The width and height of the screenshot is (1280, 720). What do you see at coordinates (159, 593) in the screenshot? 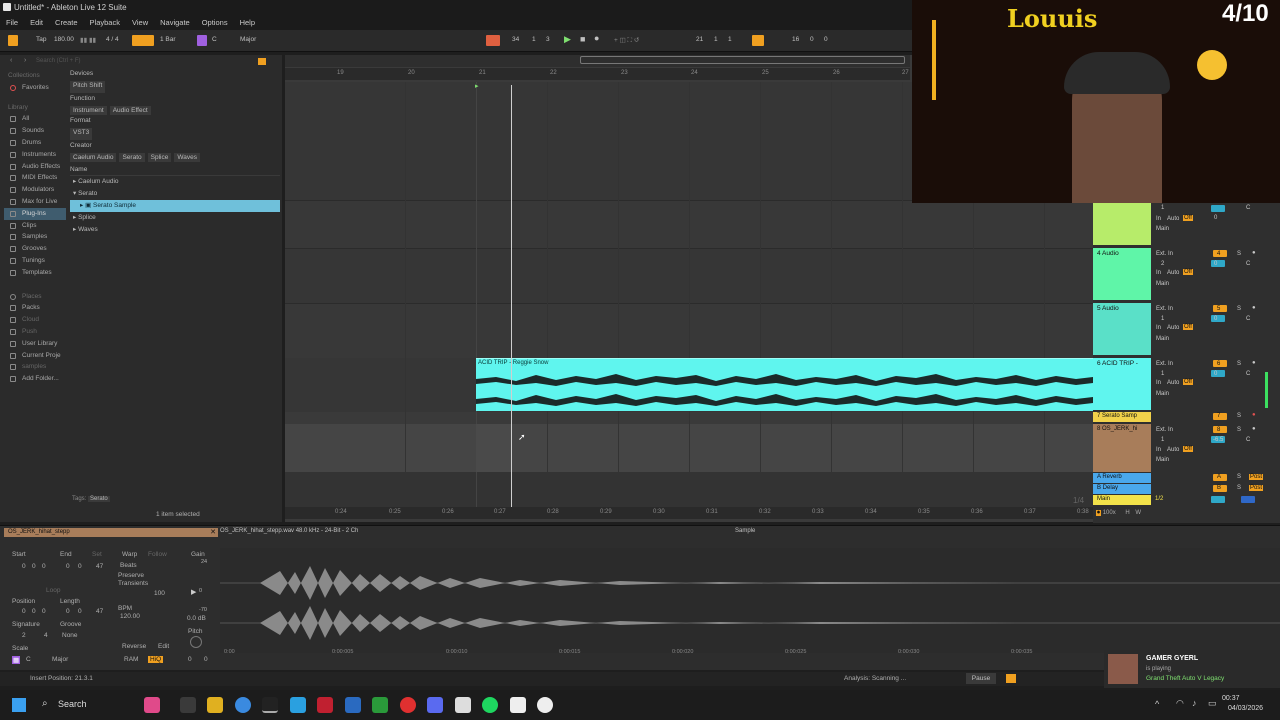
I see `beats-value: 100` at bounding box center [159, 593].